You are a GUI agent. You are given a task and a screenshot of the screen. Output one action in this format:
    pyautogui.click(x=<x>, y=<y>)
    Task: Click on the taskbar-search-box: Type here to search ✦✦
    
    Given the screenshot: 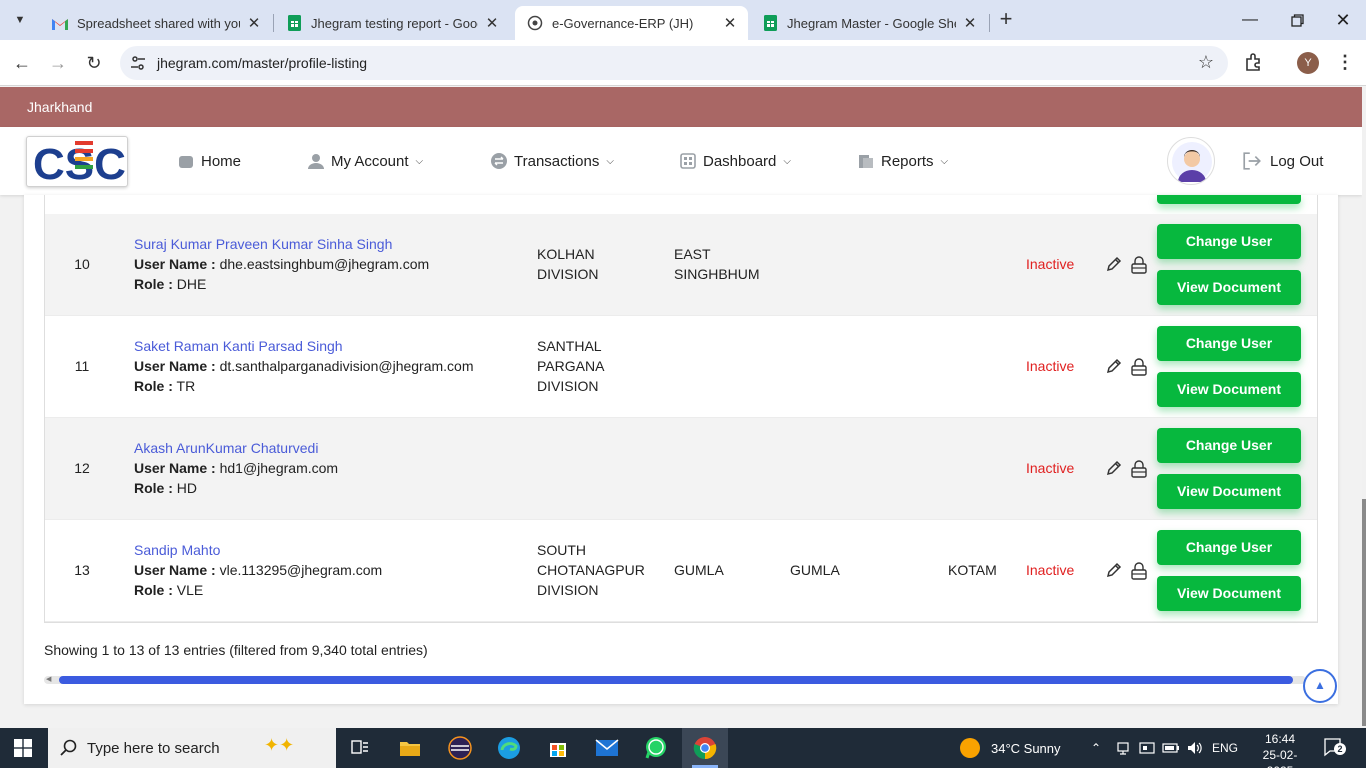 What is the action you would take?
    pyautogui.click(x=192, y=748)
    